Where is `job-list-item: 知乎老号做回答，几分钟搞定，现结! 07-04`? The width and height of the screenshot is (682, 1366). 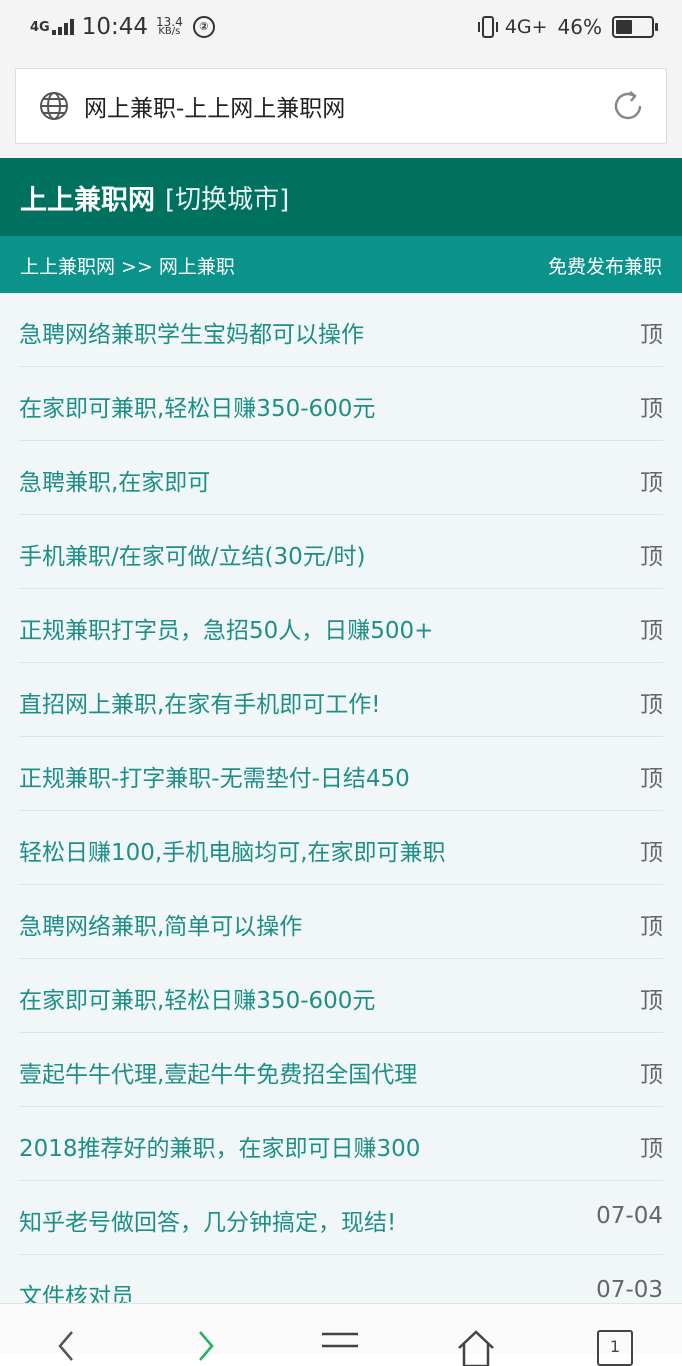 job-list-item: 知乎老号做回答，几分钟搞定，现结! 07-04 is located at coordinates (341, 1218).